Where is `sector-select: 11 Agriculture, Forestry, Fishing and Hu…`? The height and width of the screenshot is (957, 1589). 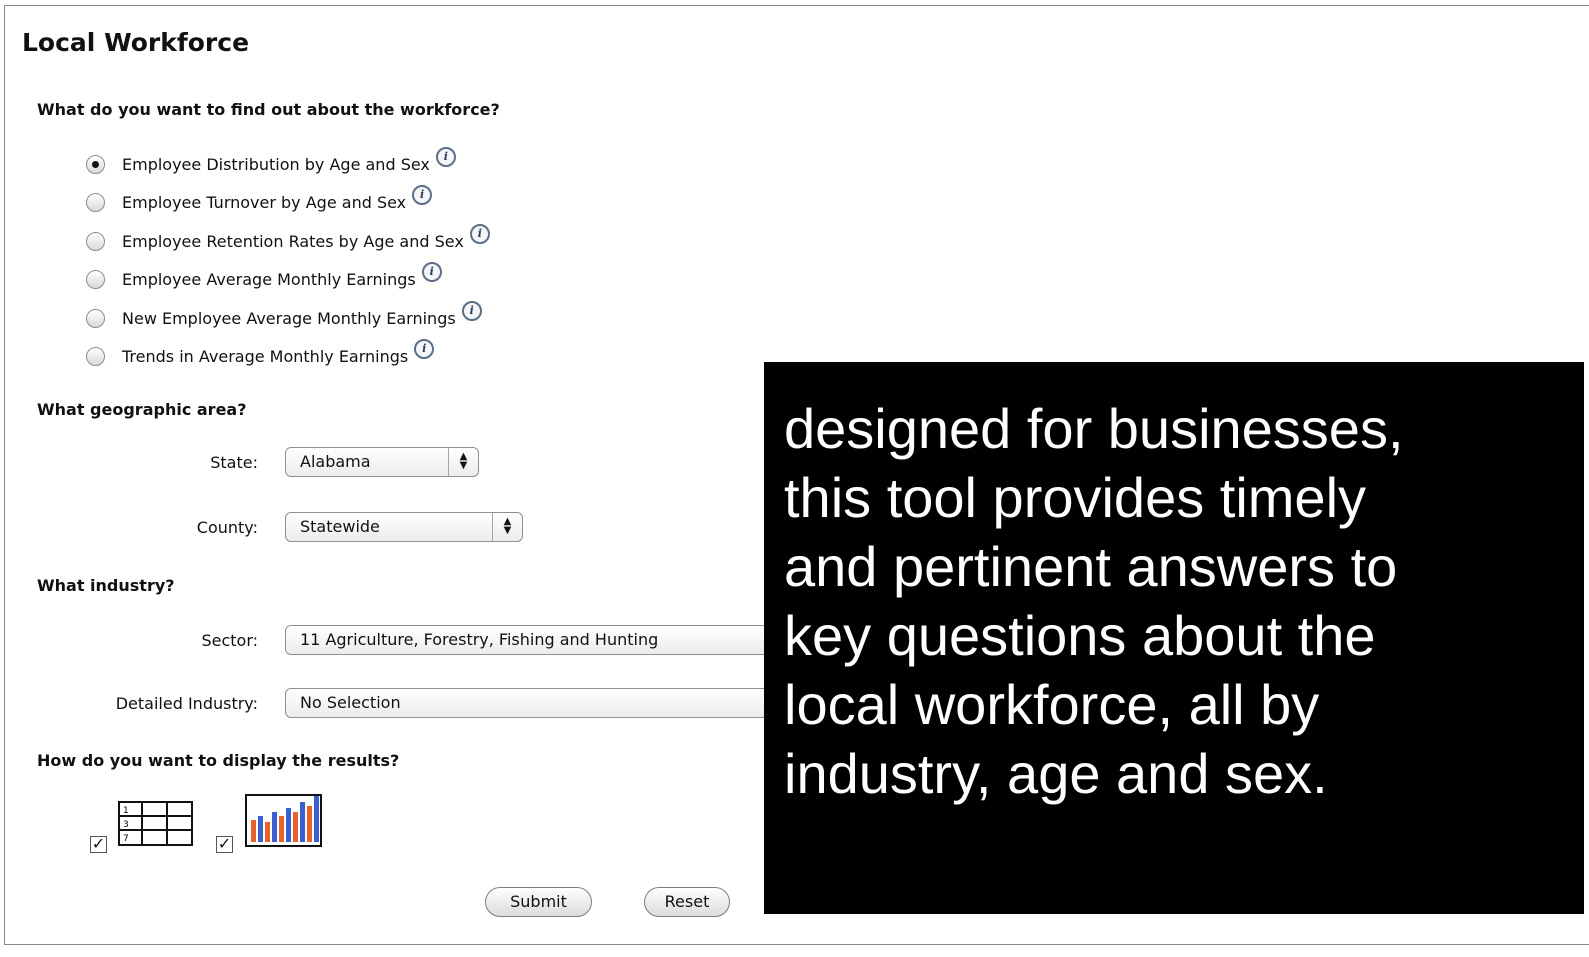
sector-select: 11 Agriculture, Forestry, Fishing and Hu… is located at coordinates (545, 640).